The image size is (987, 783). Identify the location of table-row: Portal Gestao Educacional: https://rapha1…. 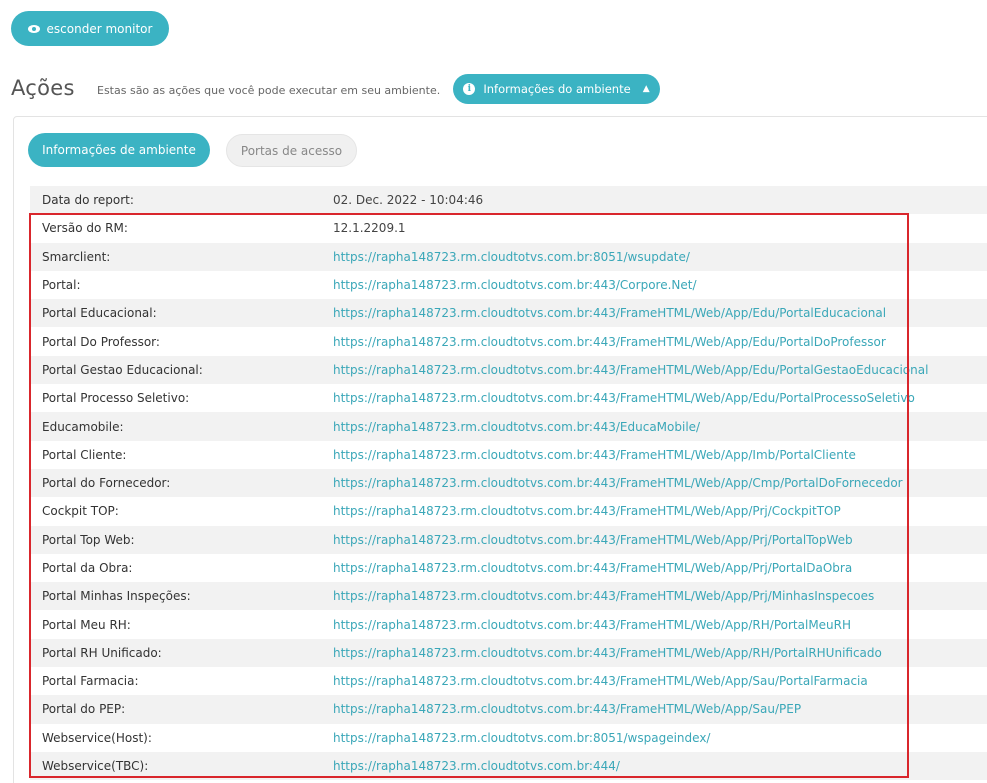
(508, 370).